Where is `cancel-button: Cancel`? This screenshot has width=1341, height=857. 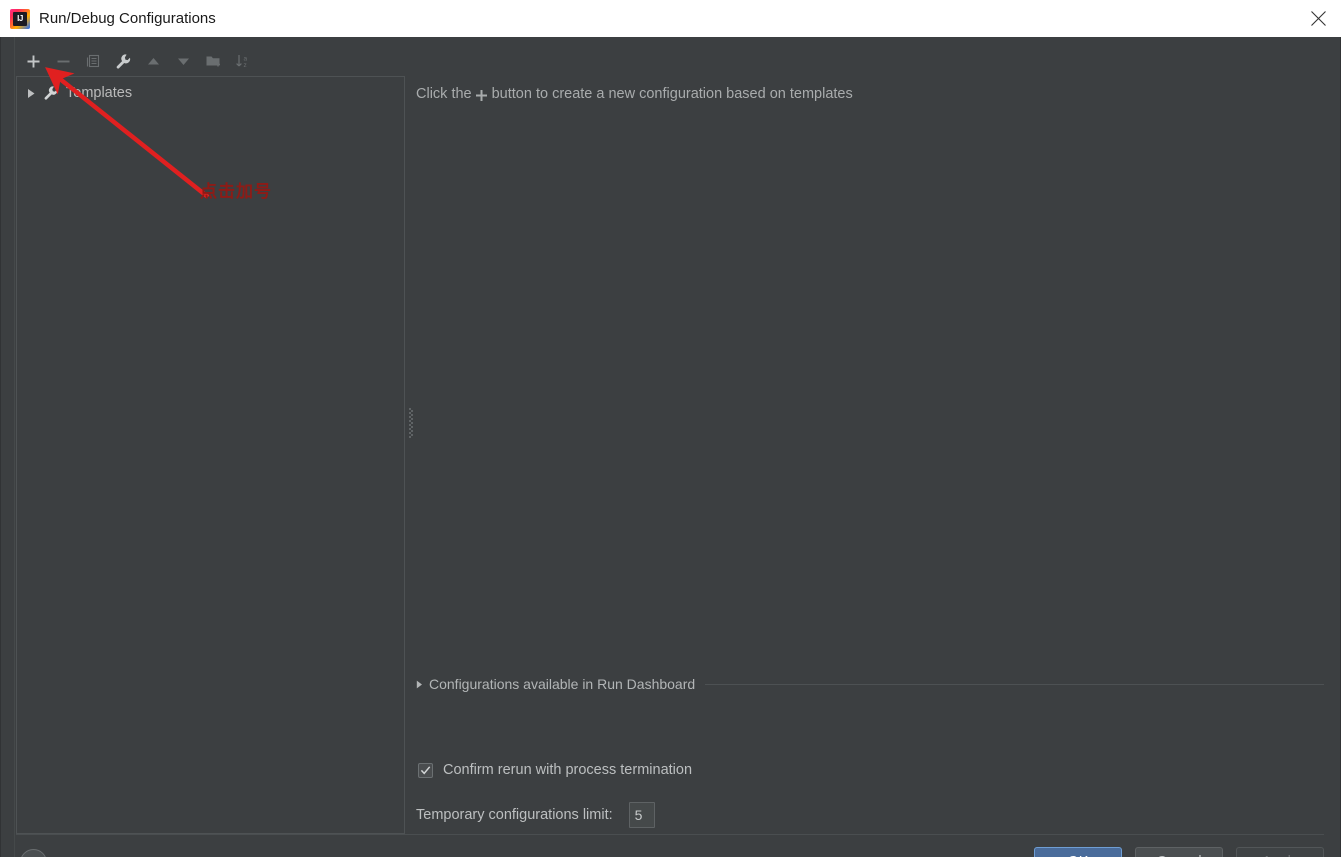 cancel-button: Cancel is located at coordinates (1179, 852).